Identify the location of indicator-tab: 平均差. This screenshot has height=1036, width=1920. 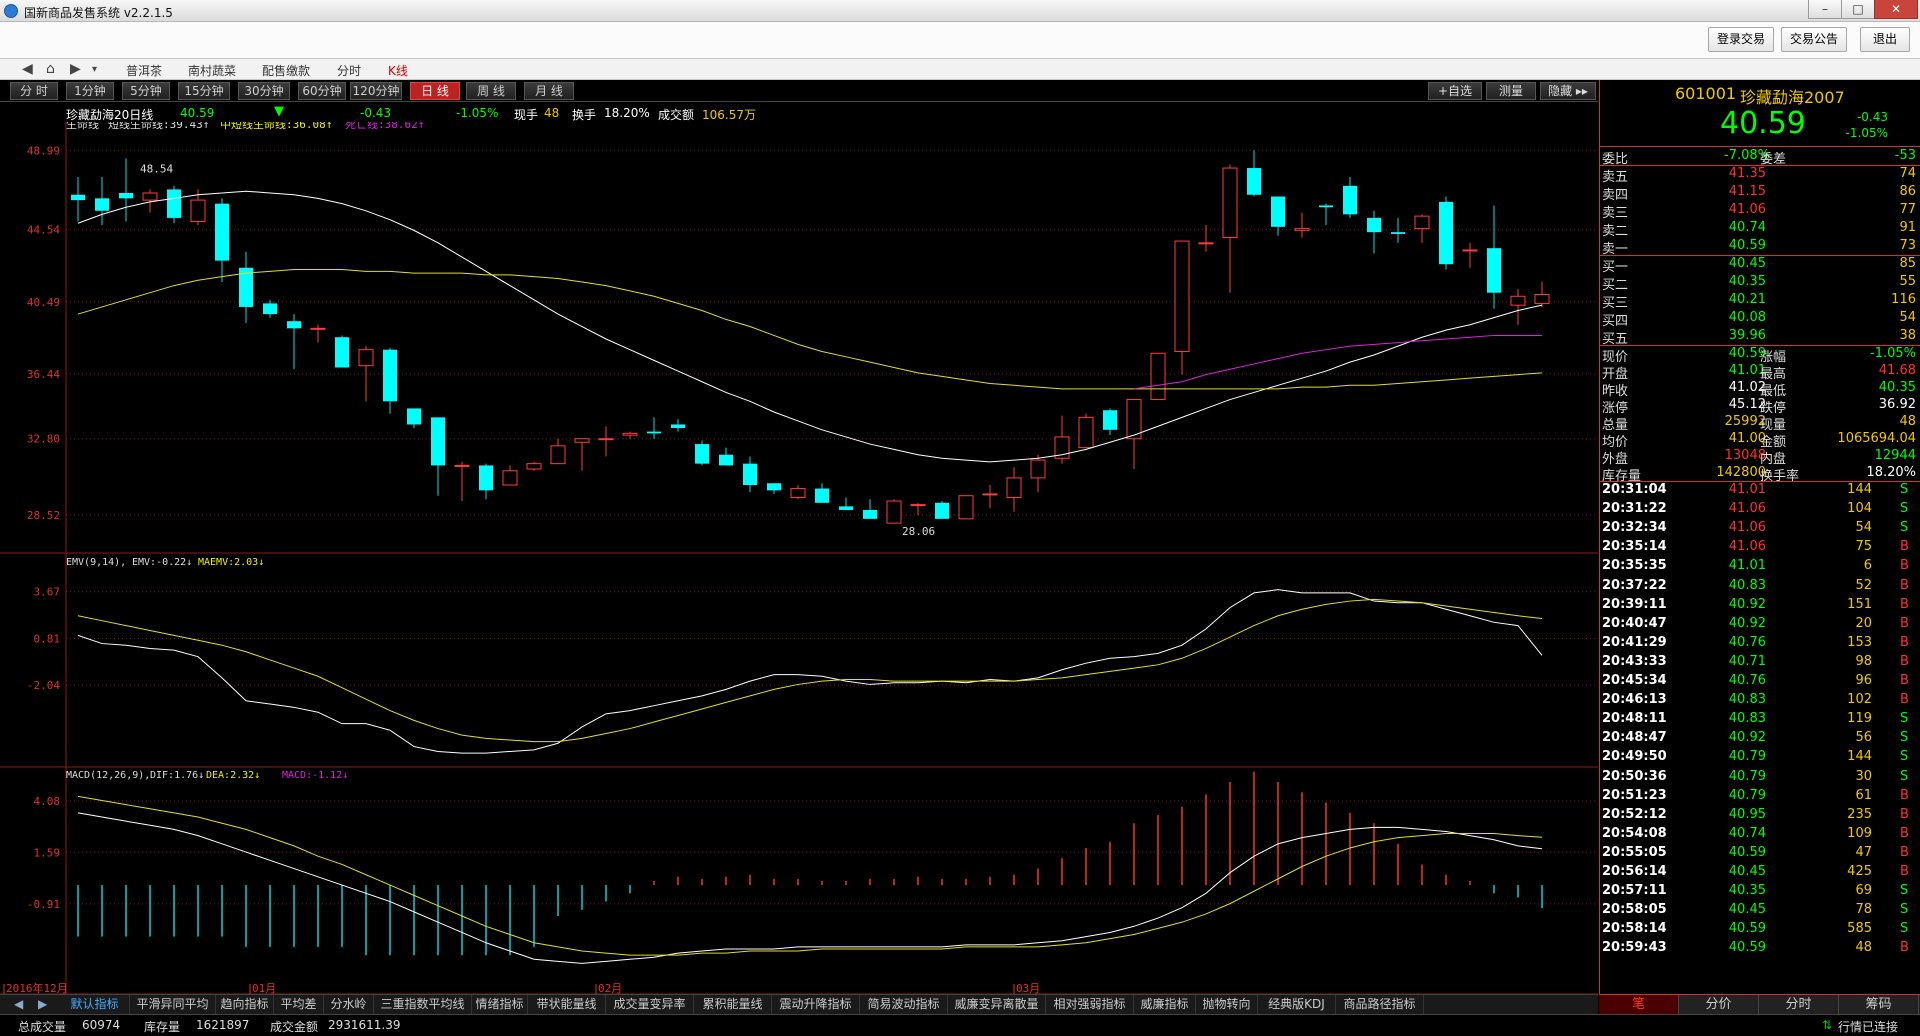
(299, 1005).